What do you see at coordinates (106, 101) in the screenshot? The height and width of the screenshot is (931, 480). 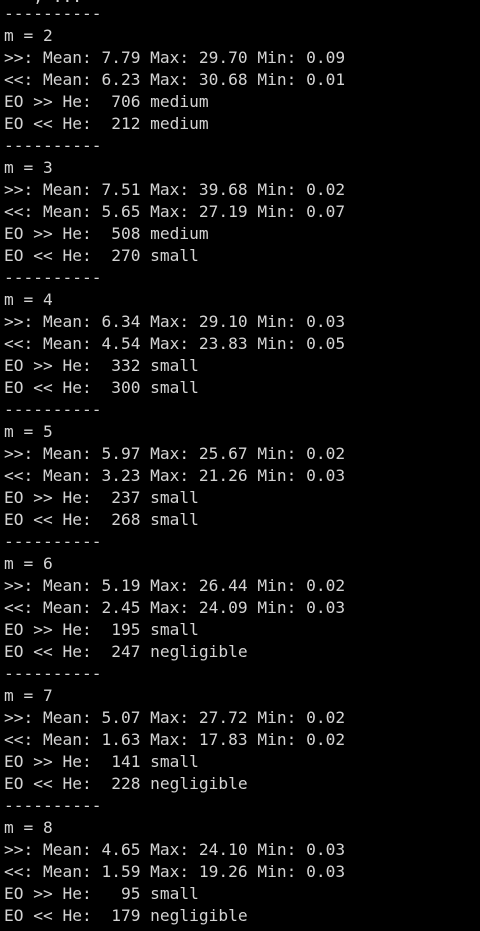 I see `effect-line: EO >> He: 706 medium` at bounding box center [106, 101].